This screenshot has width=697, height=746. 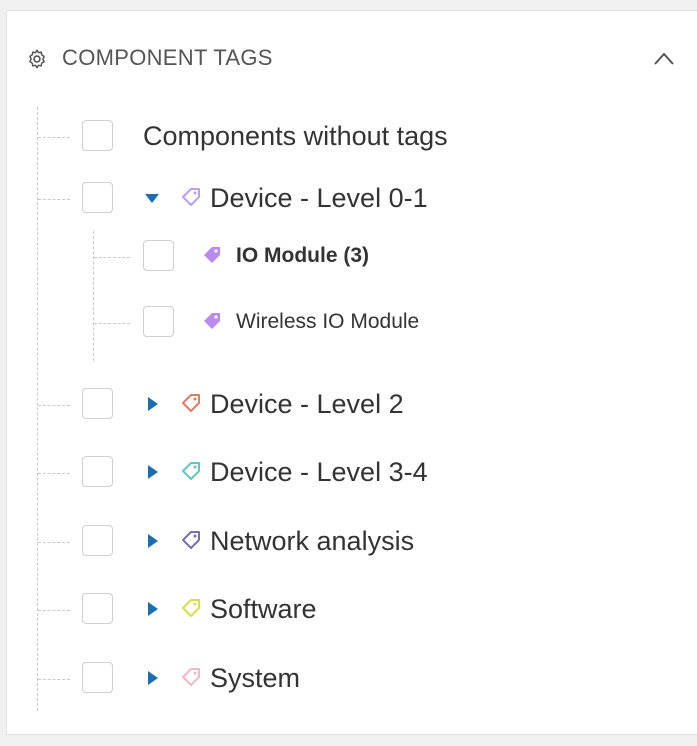 I want to click on tree-item-label: Device - Level 3-4, so click(x=319, y=472).